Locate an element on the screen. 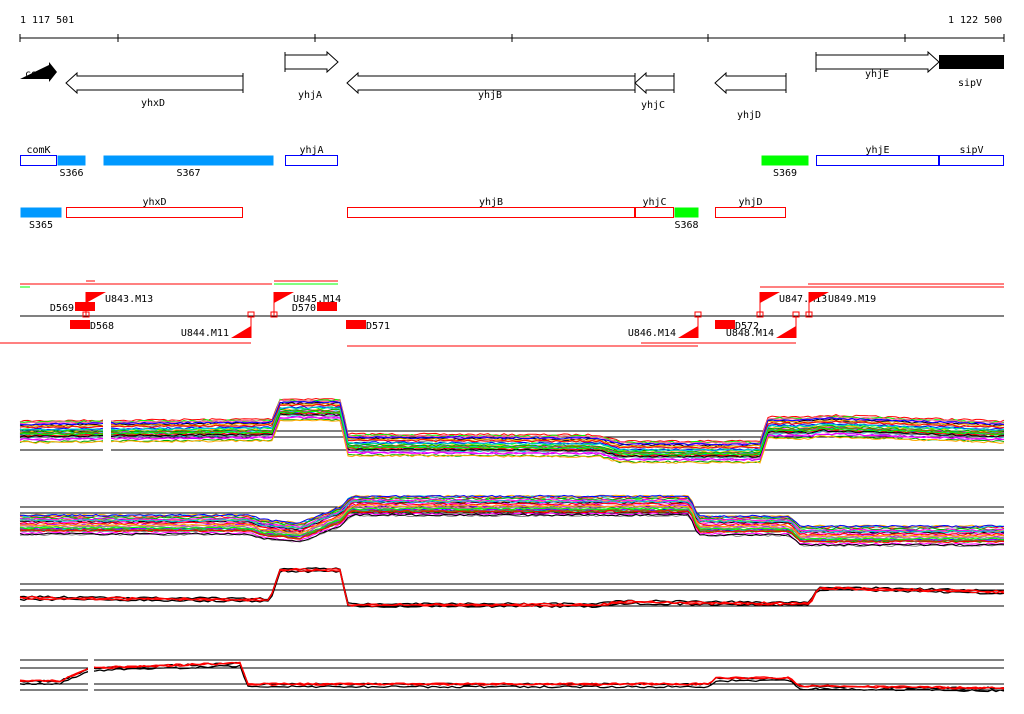 Image resolution: width=1024 pixels, height=714 pixels. transcript-yhjE: yhjE is located at coordinates (877, 155).